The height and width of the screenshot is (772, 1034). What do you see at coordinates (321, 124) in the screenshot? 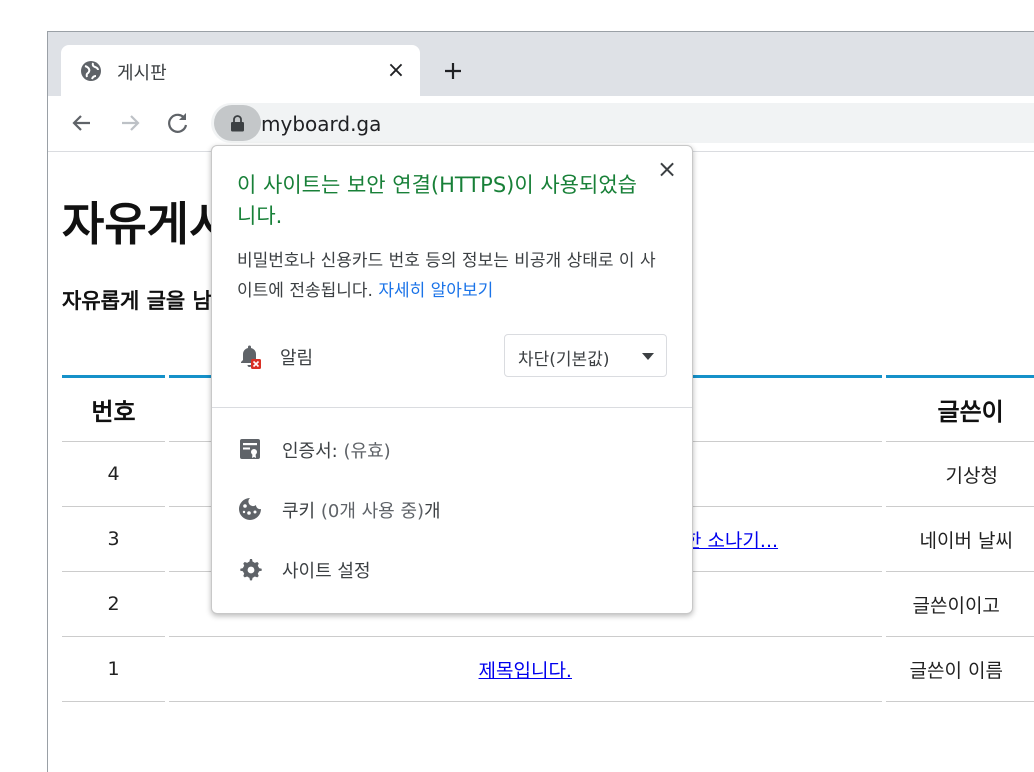
I see `url-text: myboard.ga` at bounding box center [321, 124].